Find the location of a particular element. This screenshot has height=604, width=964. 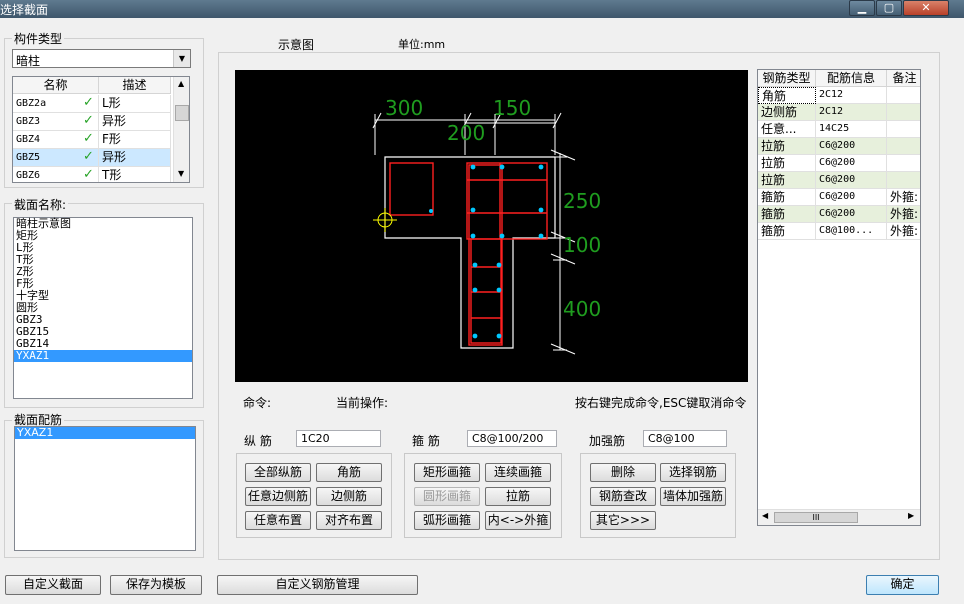

scroll-down-icon: ▼ is located at coordinates (181, 173).